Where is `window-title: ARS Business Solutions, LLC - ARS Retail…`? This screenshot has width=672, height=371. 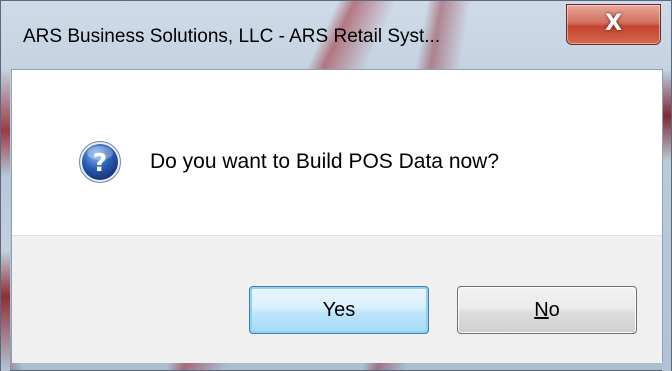
window-title: ARS Business Solutions, LLC - ARS Retail… is located at coordinates (232, 36).